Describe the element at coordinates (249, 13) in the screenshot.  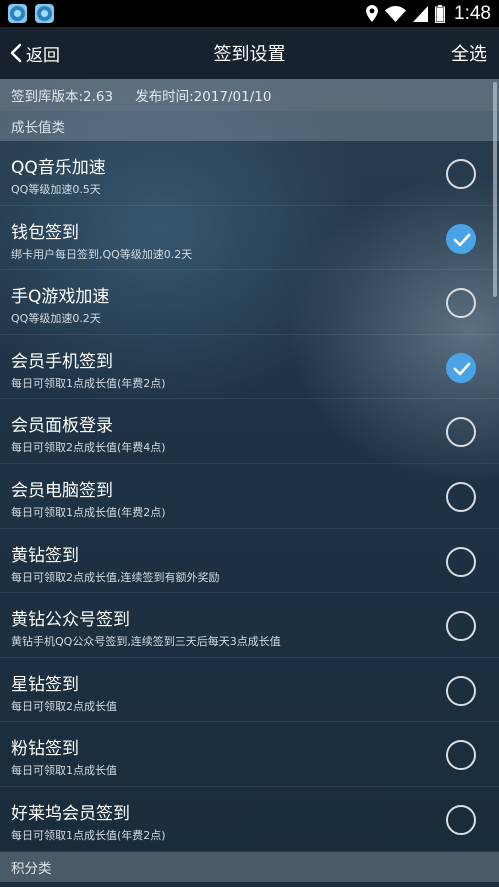
I see `status-bar: 1:48` at that location.